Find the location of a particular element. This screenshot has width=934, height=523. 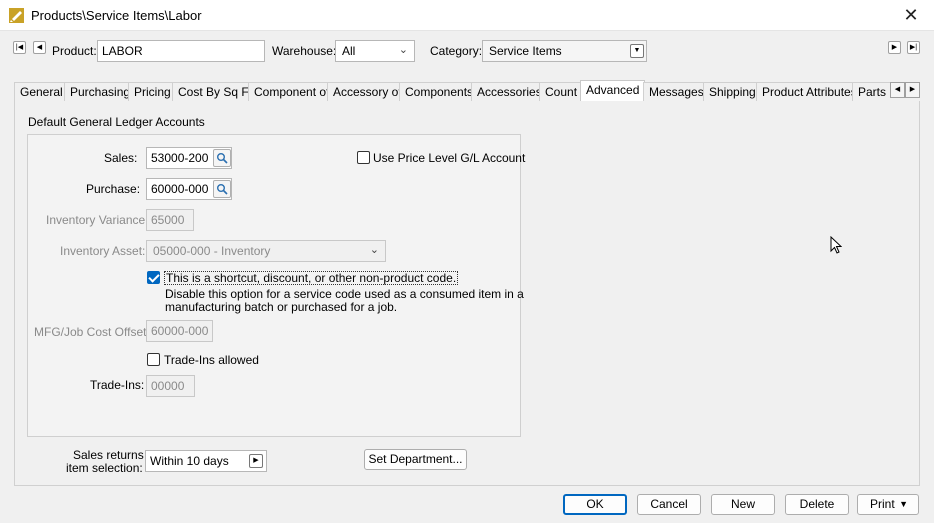

tab-shipping: Shipping is located at coordinates (732, 91).